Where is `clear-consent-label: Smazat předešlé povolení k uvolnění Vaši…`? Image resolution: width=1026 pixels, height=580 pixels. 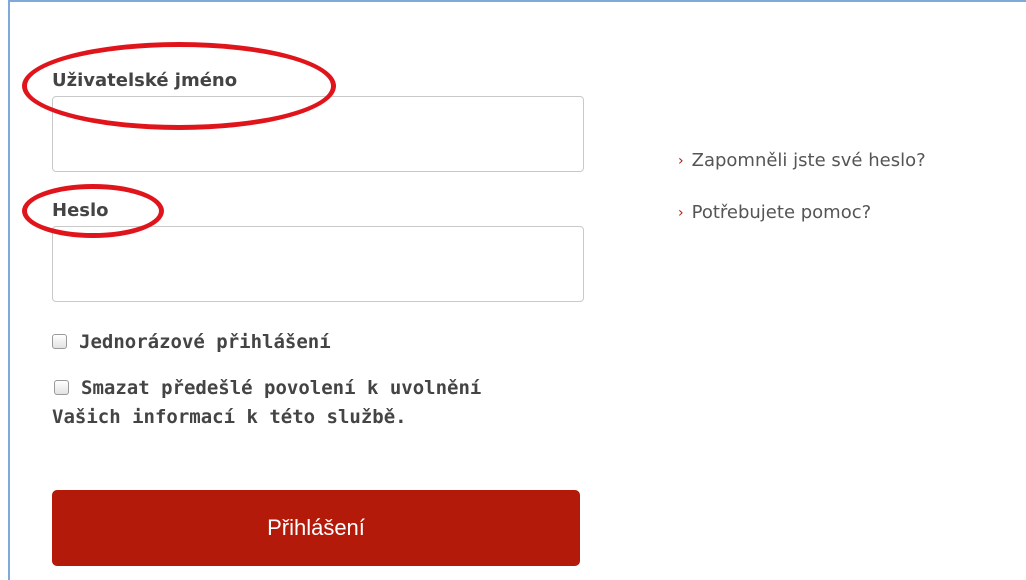
clear-consent-label: Smazat předešlé povolení k uvolnění Vaši… is located at coordinates (267, 402).